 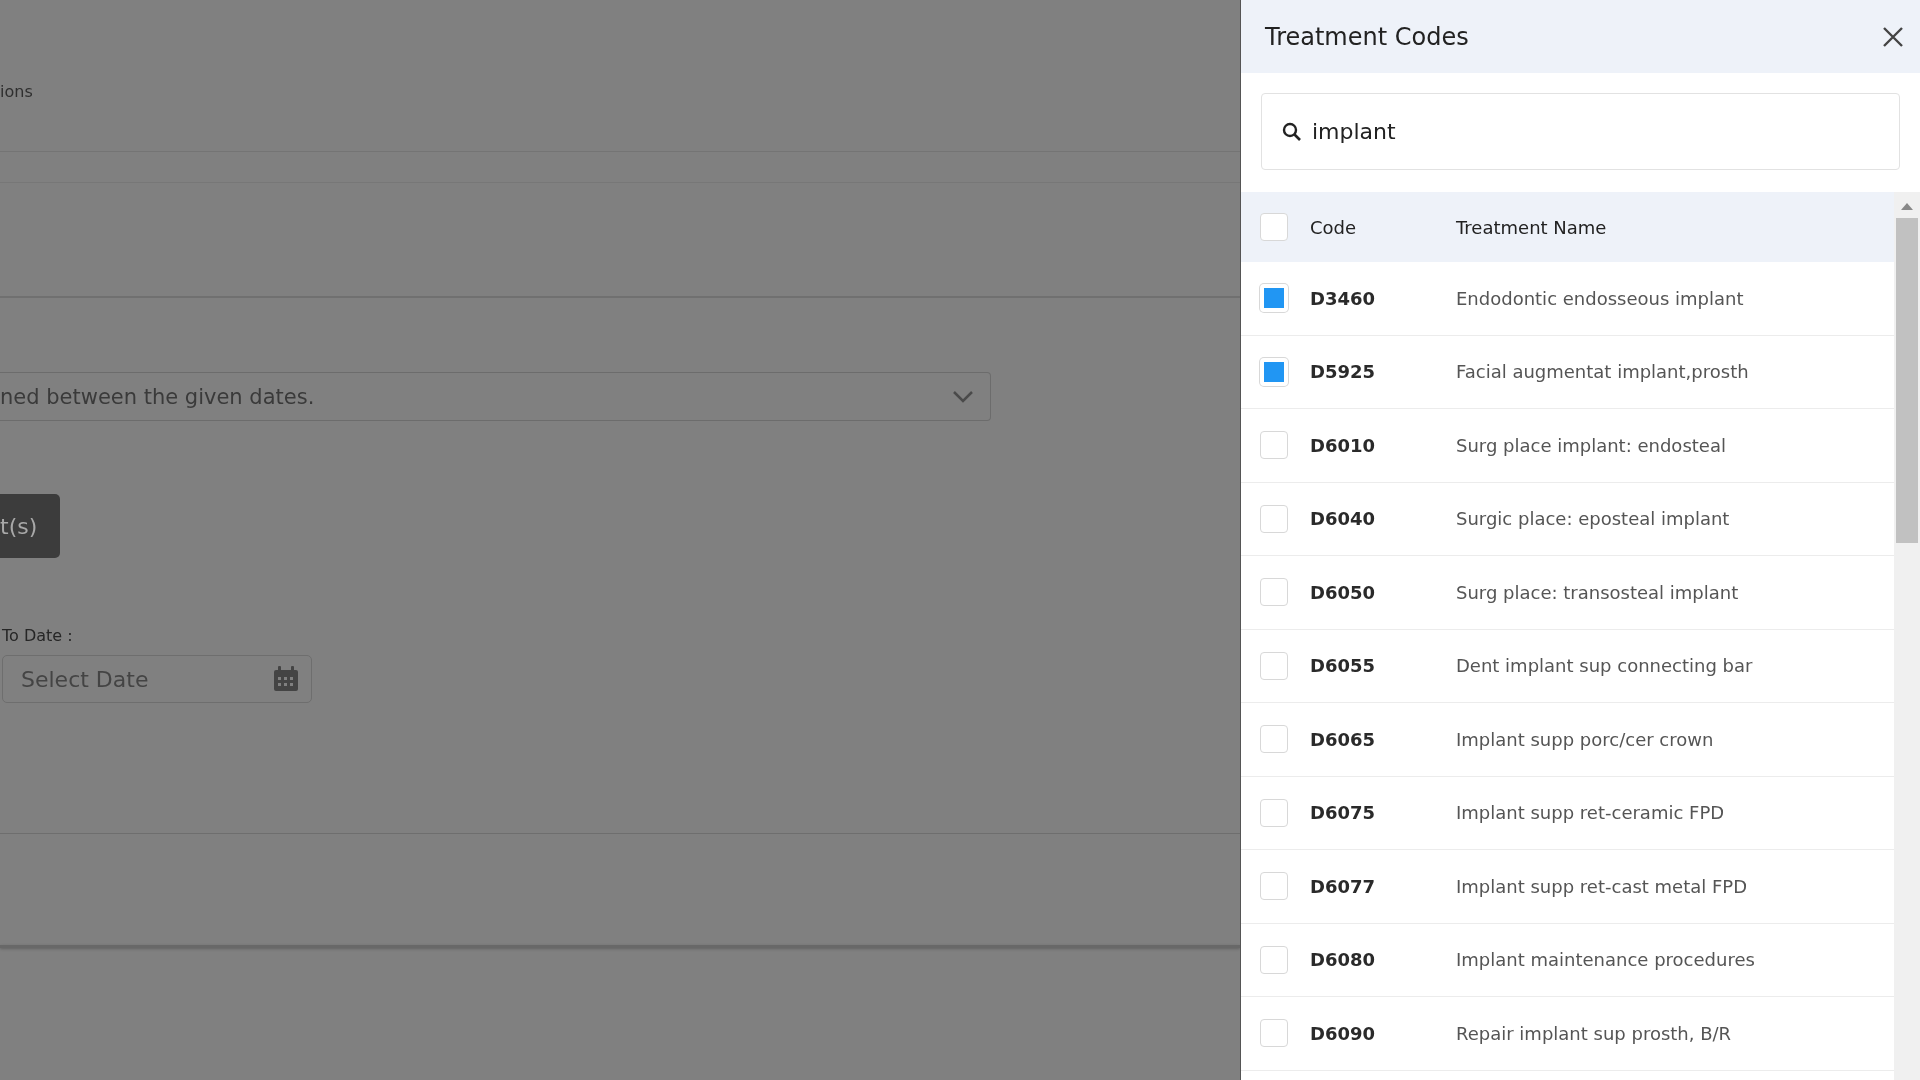 I want to click on search-icon, so click(x=1292, y=131).